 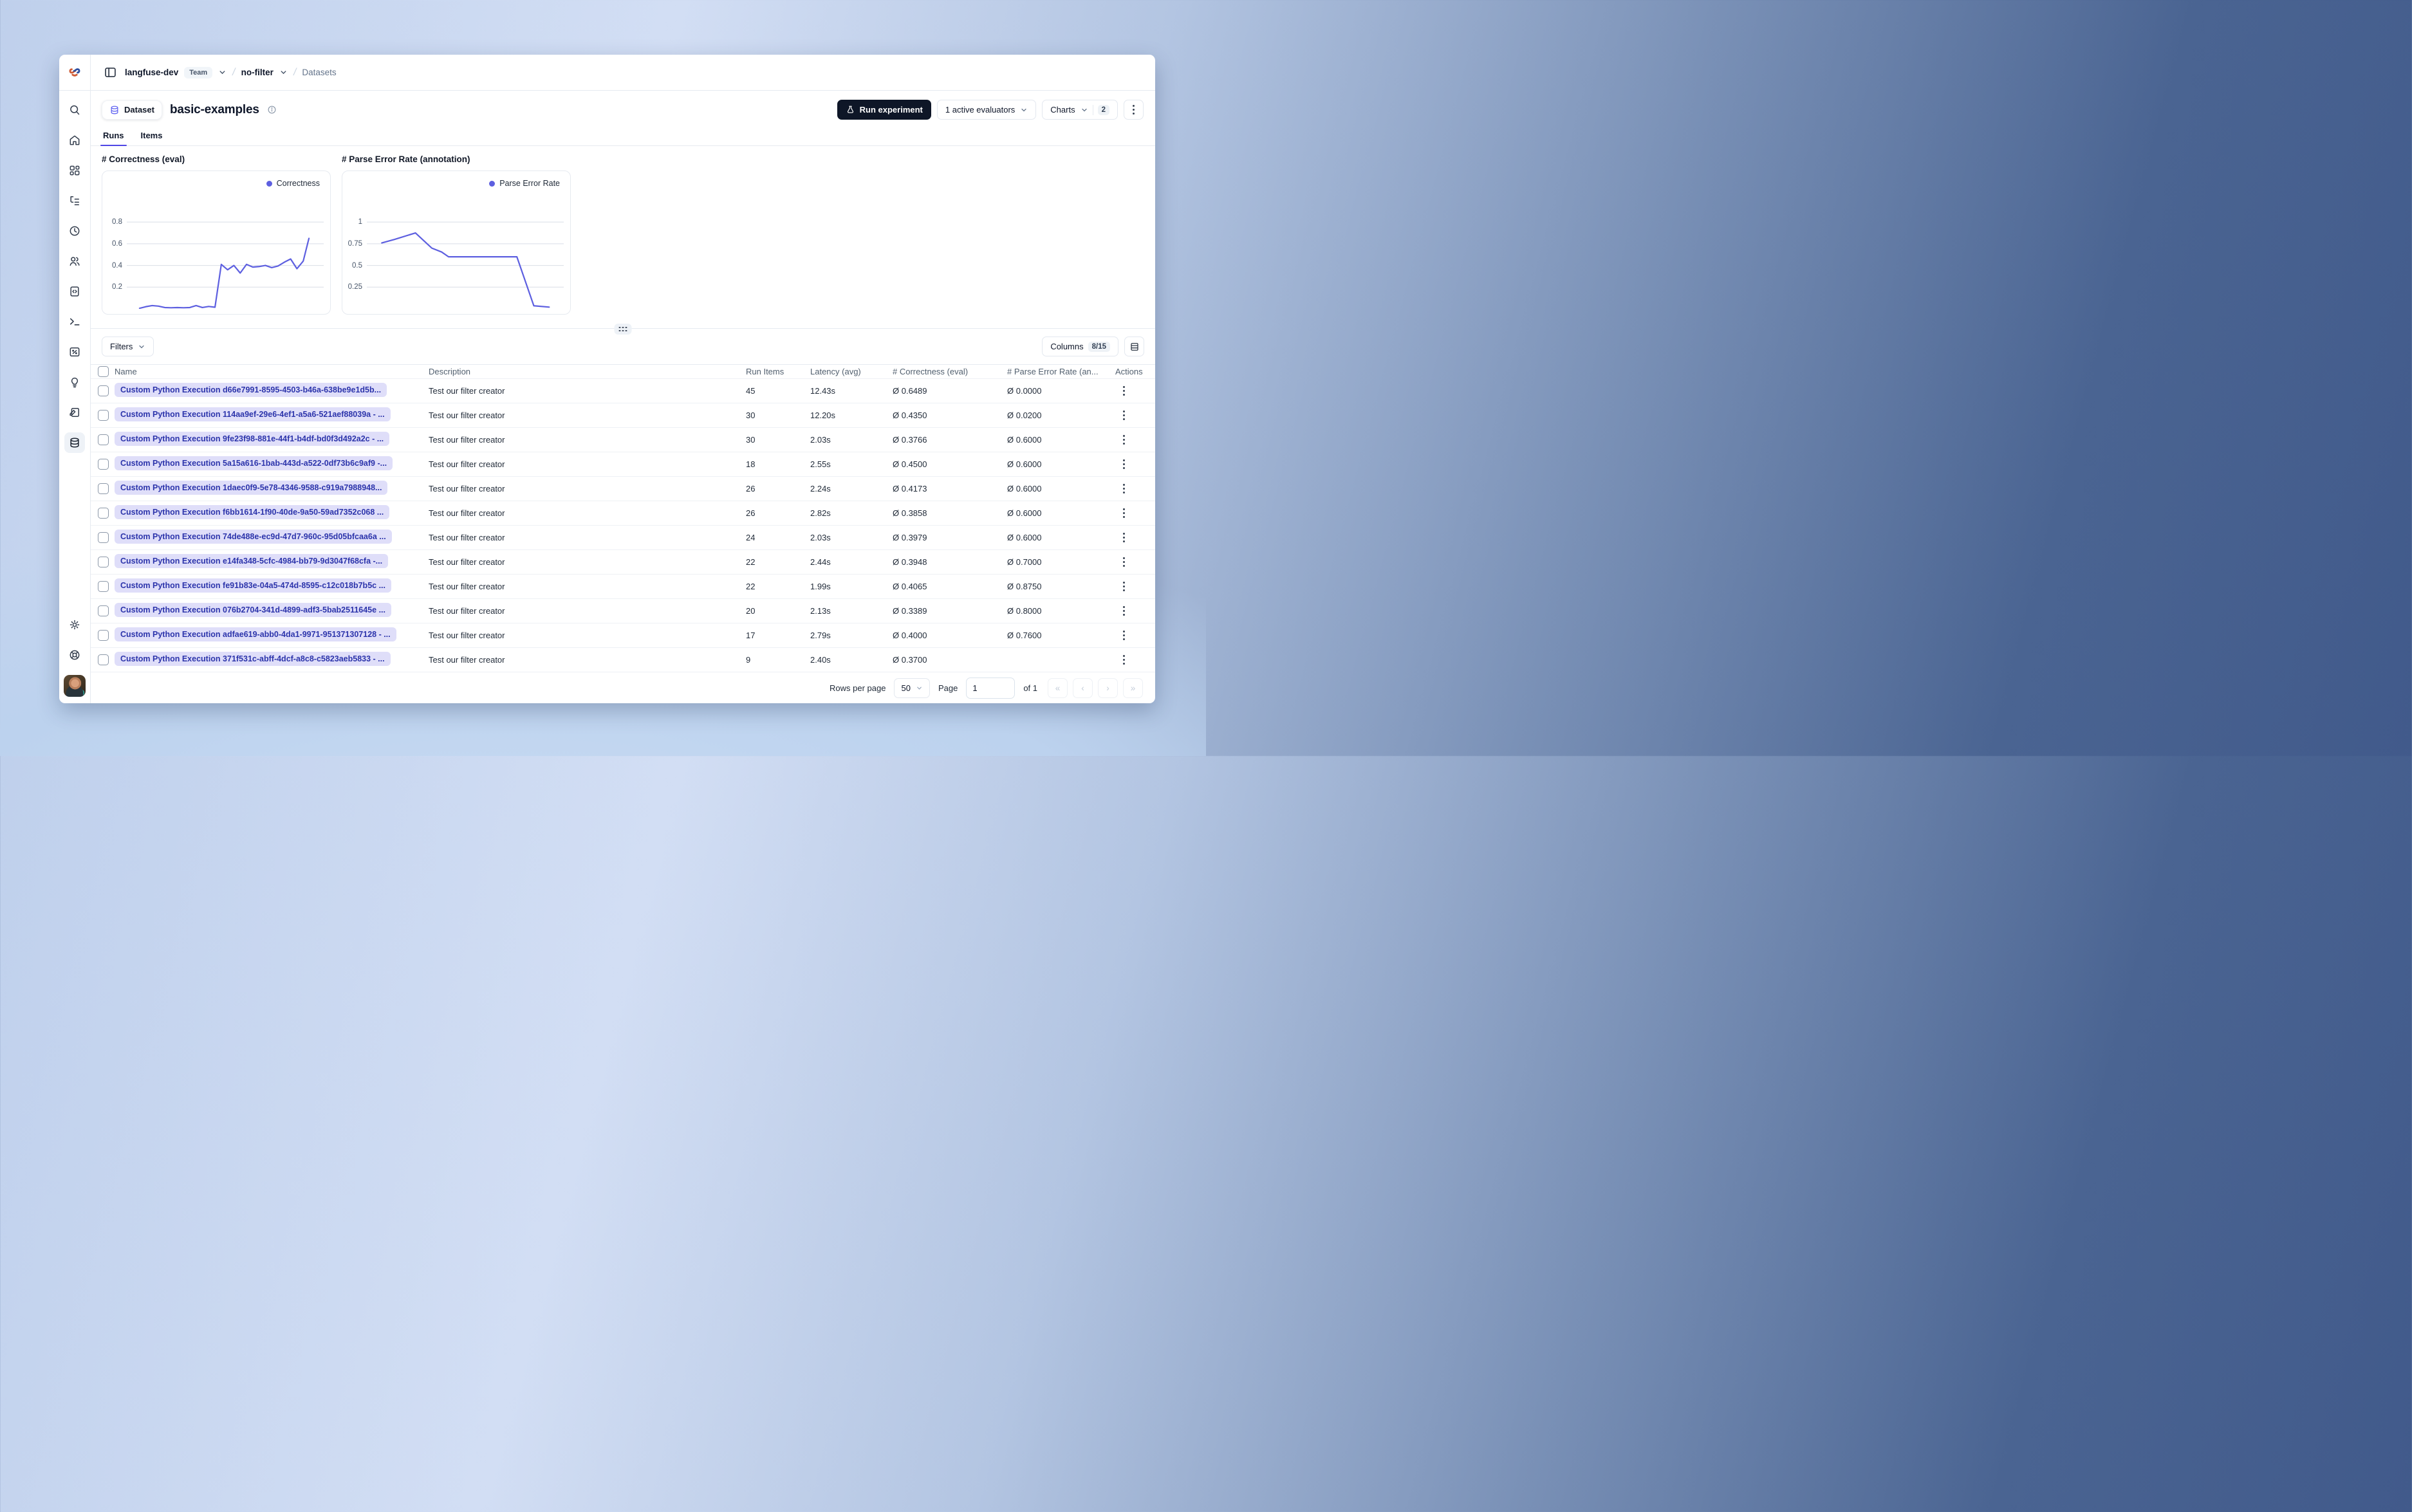 I want to click on first-page-button: «, so click(x=1058, y=688).